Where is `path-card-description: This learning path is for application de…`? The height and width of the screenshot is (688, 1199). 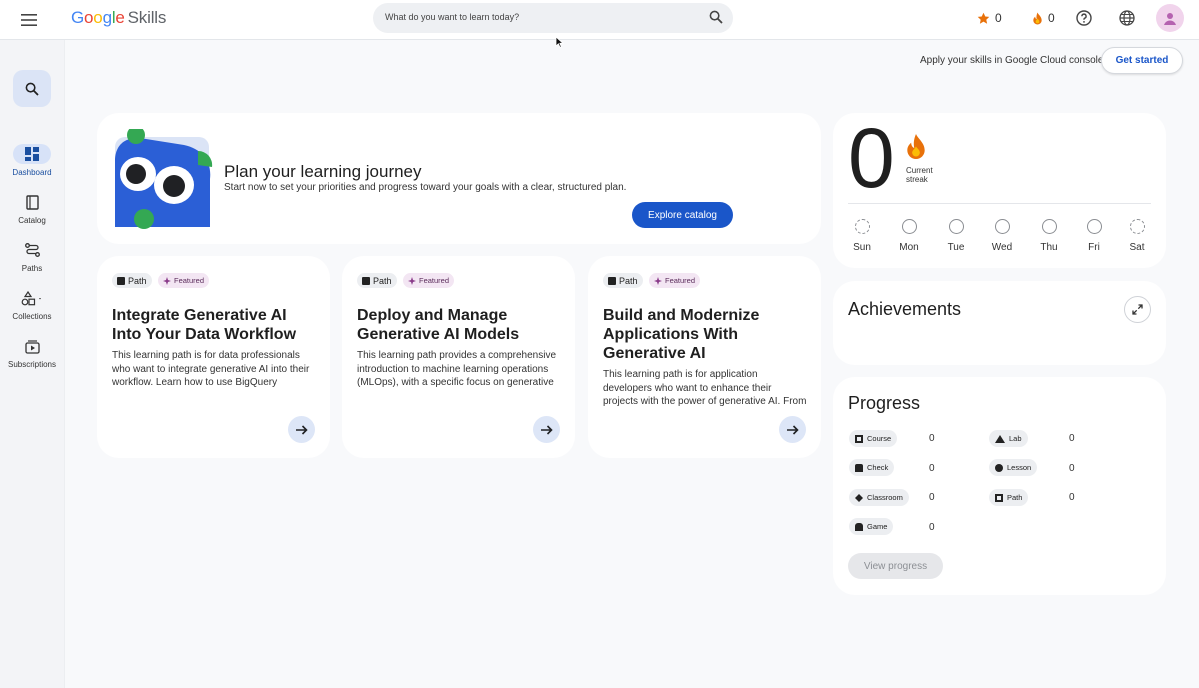
path-card-description: This learning path is for application de… is located at coordinates (705, 388).